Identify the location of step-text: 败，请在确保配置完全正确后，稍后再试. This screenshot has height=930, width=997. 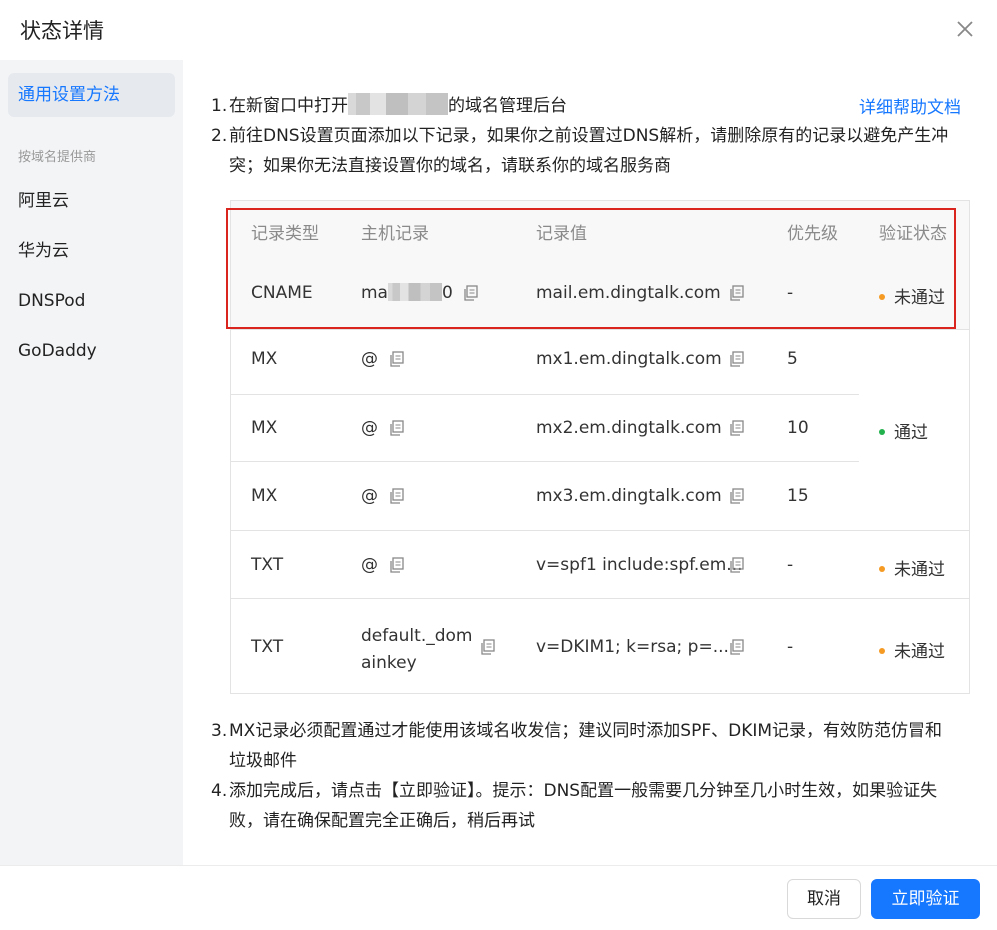
(382, 821).